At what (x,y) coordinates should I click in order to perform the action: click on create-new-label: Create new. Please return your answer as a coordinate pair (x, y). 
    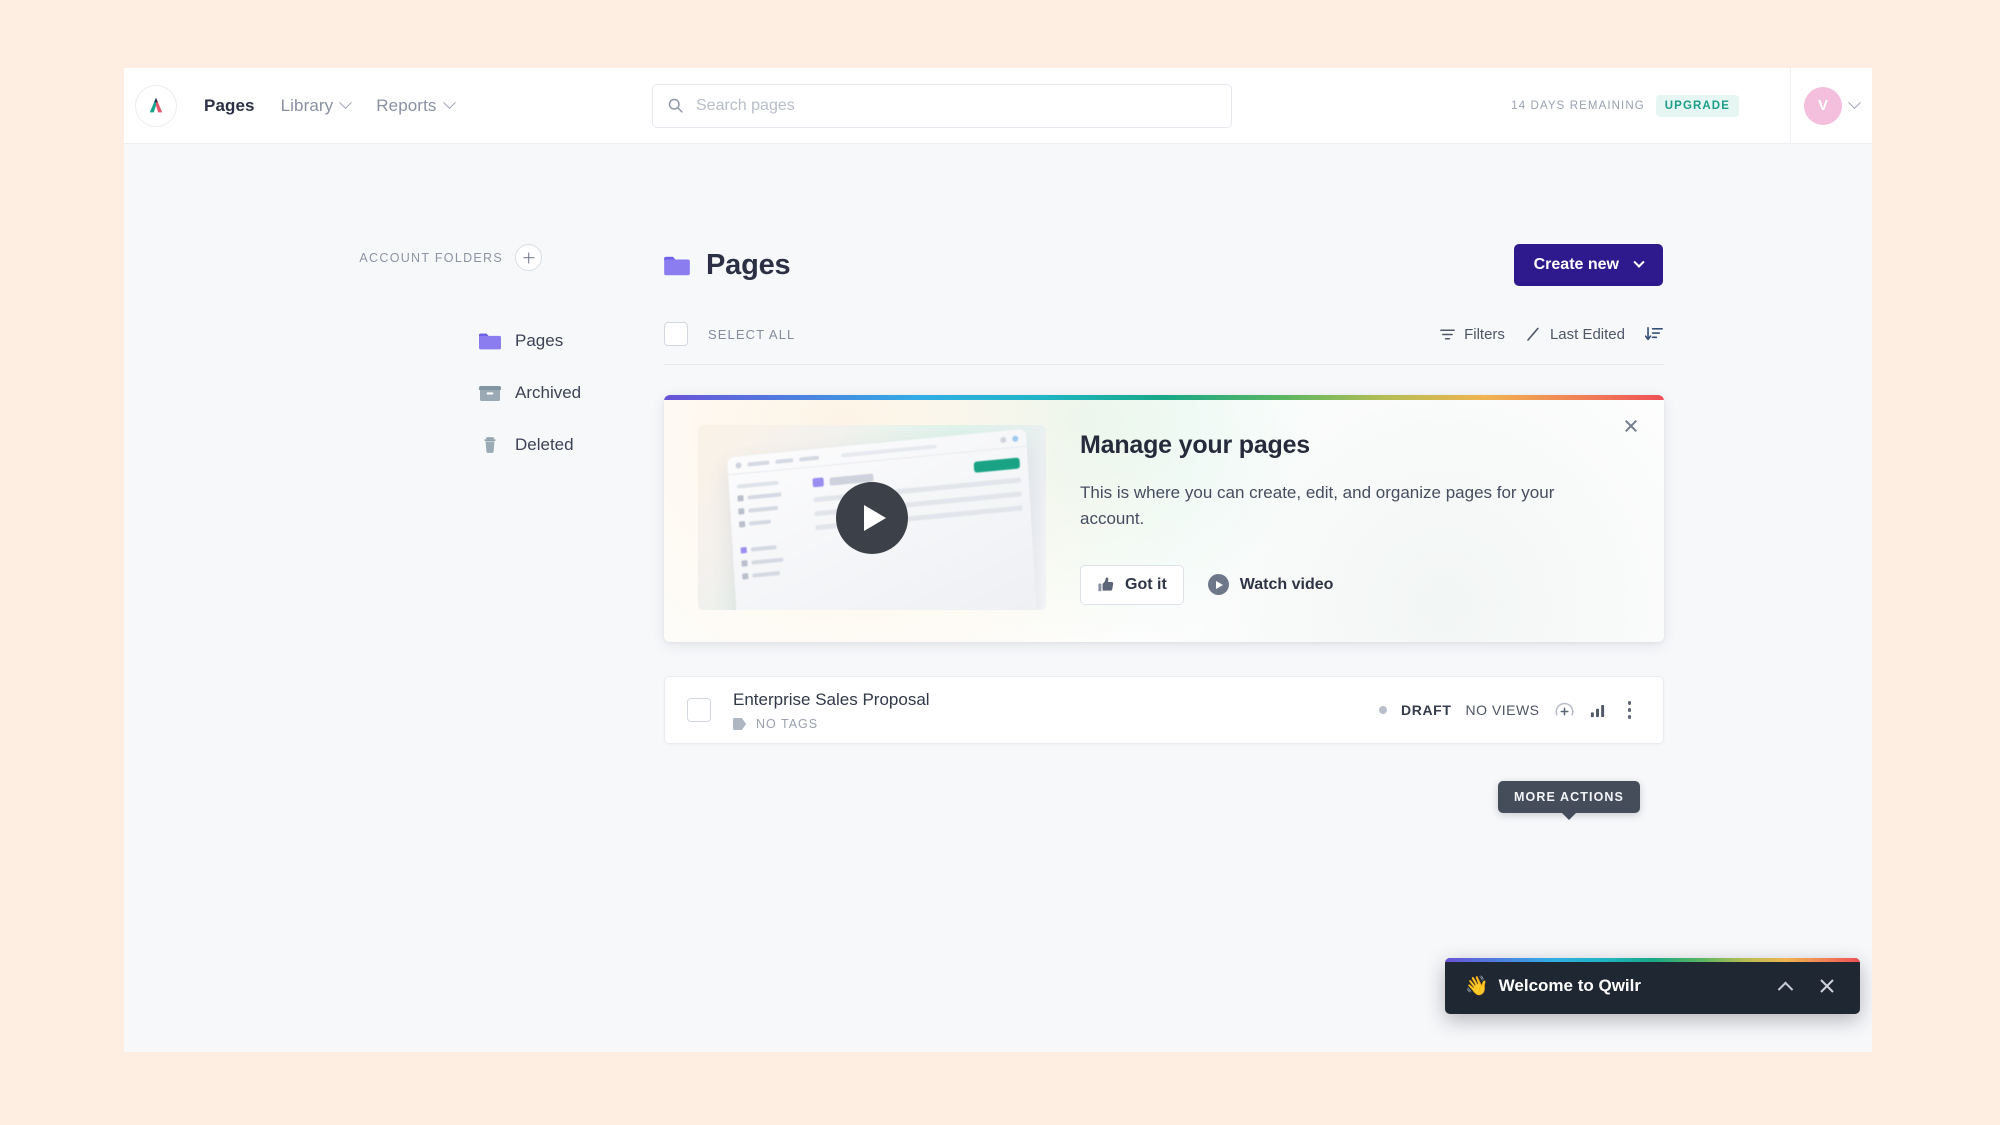
    Looking at the image, I should click on (1576, 264).